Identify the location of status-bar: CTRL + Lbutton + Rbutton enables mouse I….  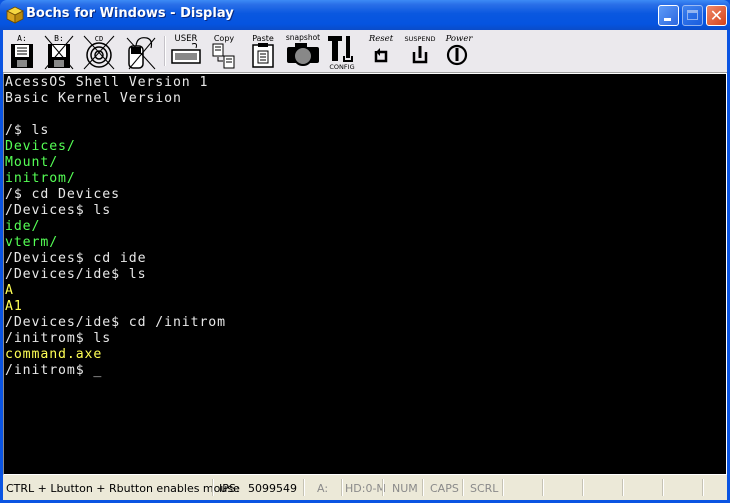
(365, 488).